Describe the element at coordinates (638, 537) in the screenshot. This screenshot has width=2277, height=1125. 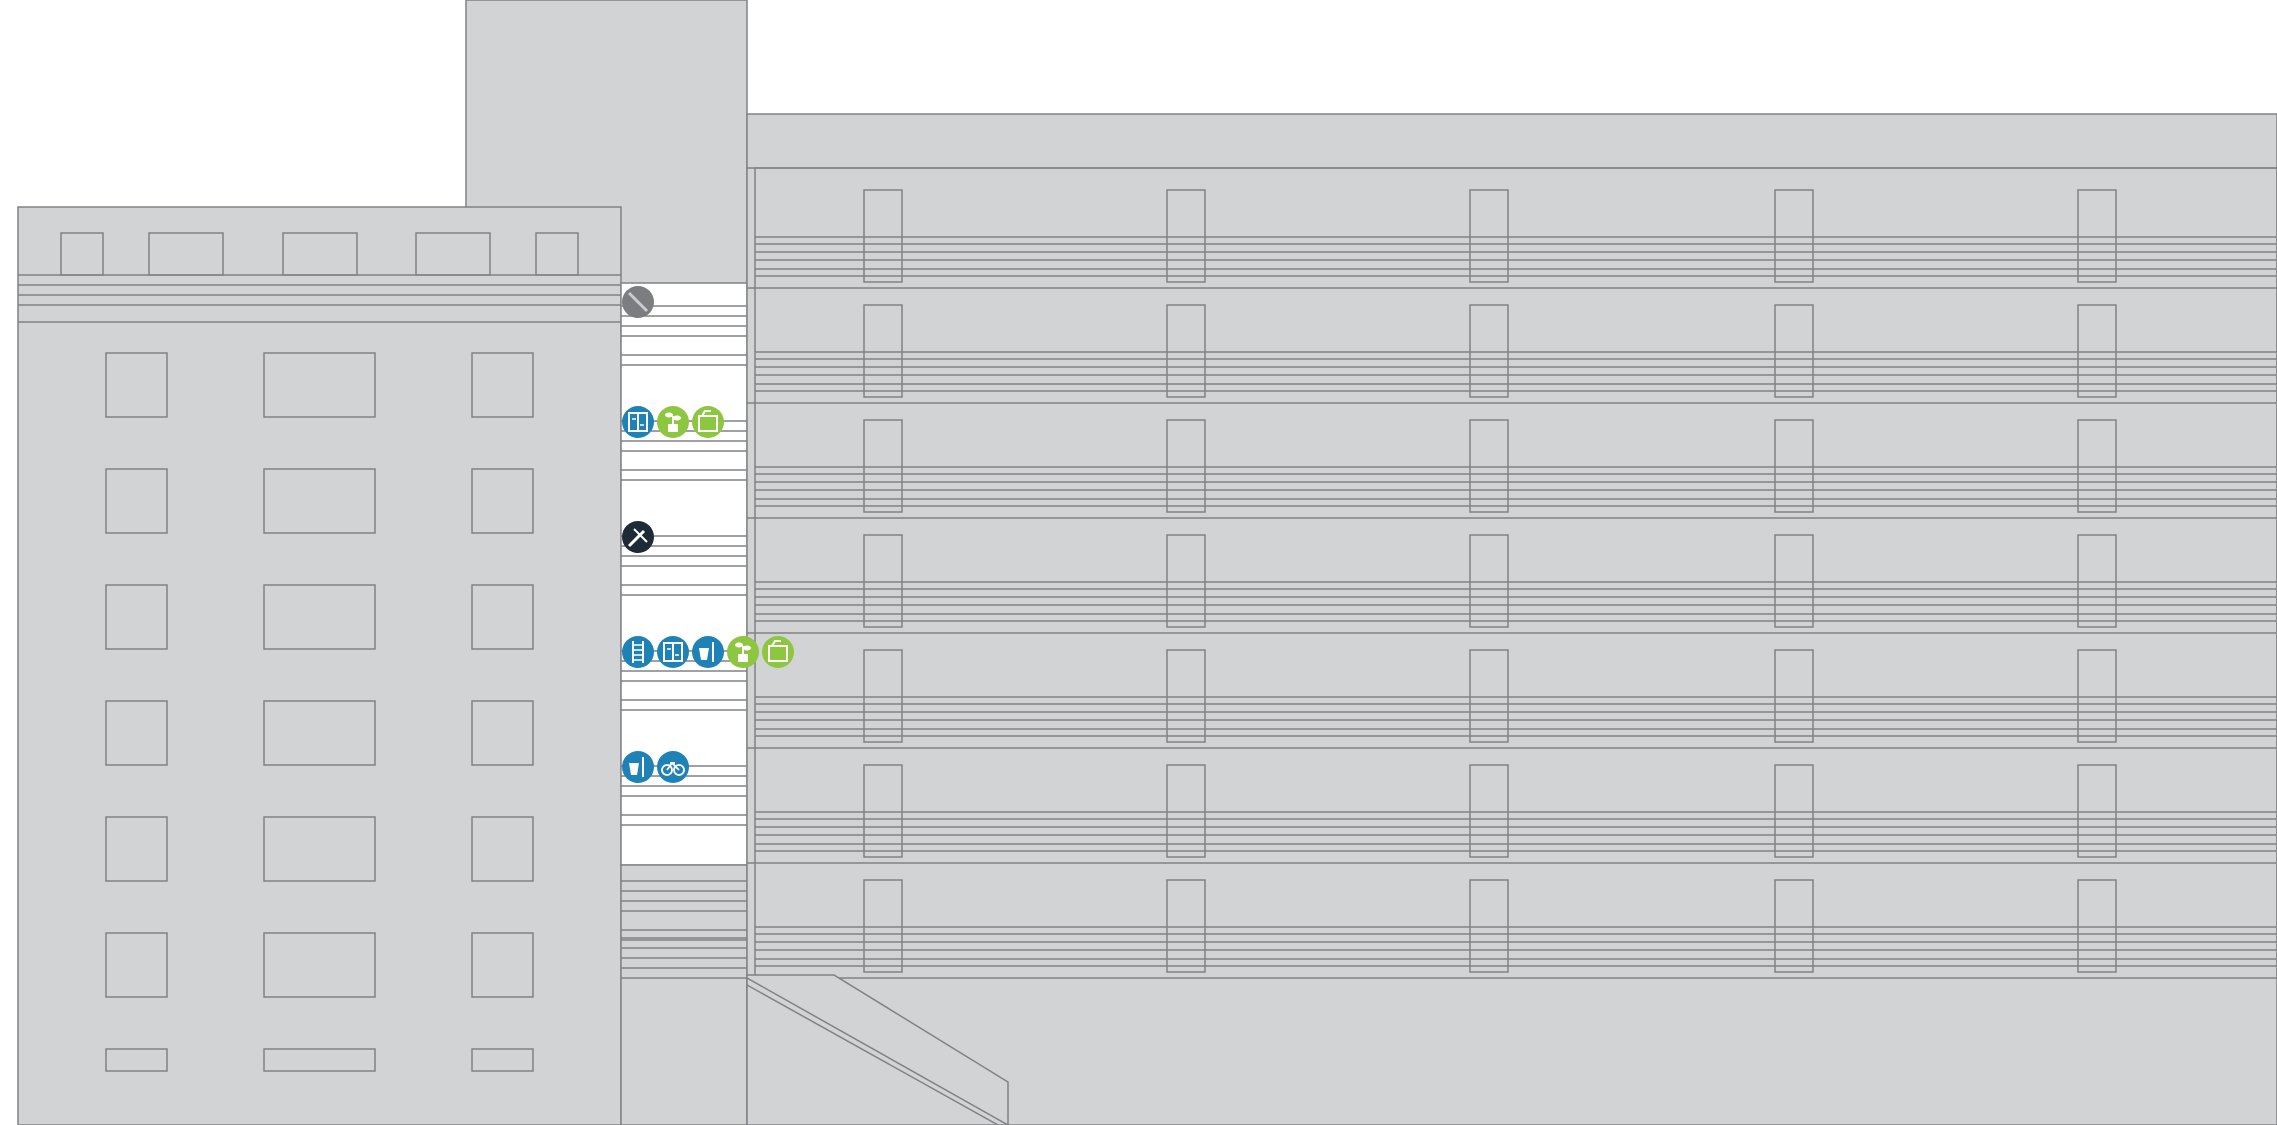
I see `tools-icon` at that location.